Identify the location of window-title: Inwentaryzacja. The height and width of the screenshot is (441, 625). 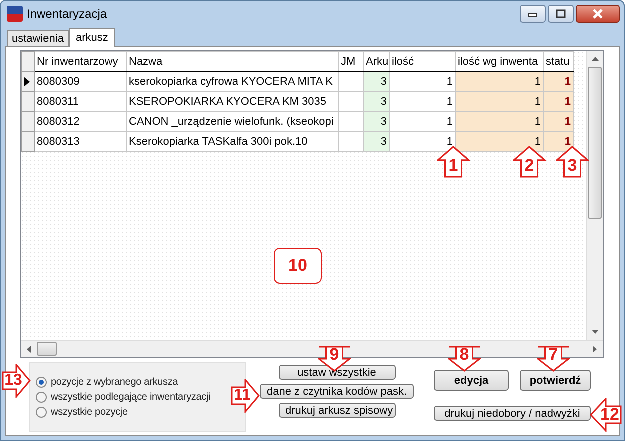
(67, 14).